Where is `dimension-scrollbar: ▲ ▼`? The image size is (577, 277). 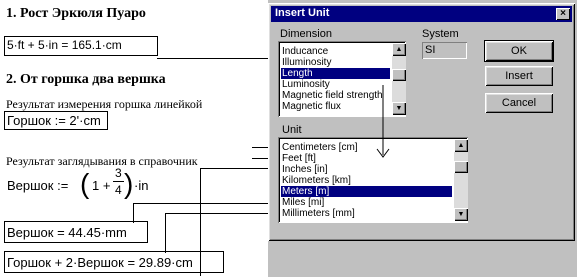
dimension-scrollbar: ▲ ▼ is located at coordinates (399, 79).